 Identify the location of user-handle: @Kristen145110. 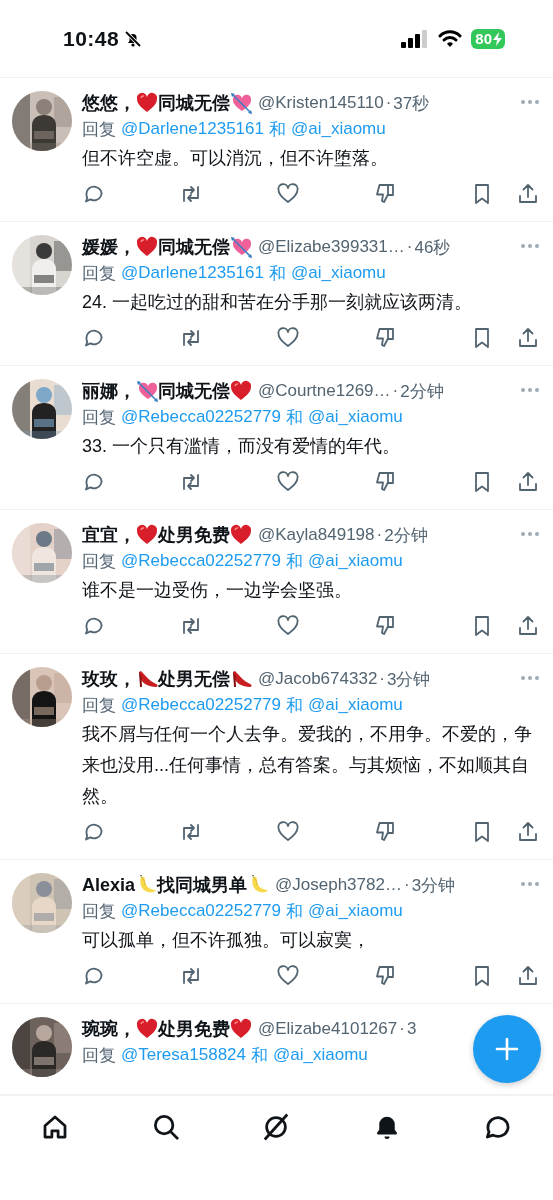
(321, 103).